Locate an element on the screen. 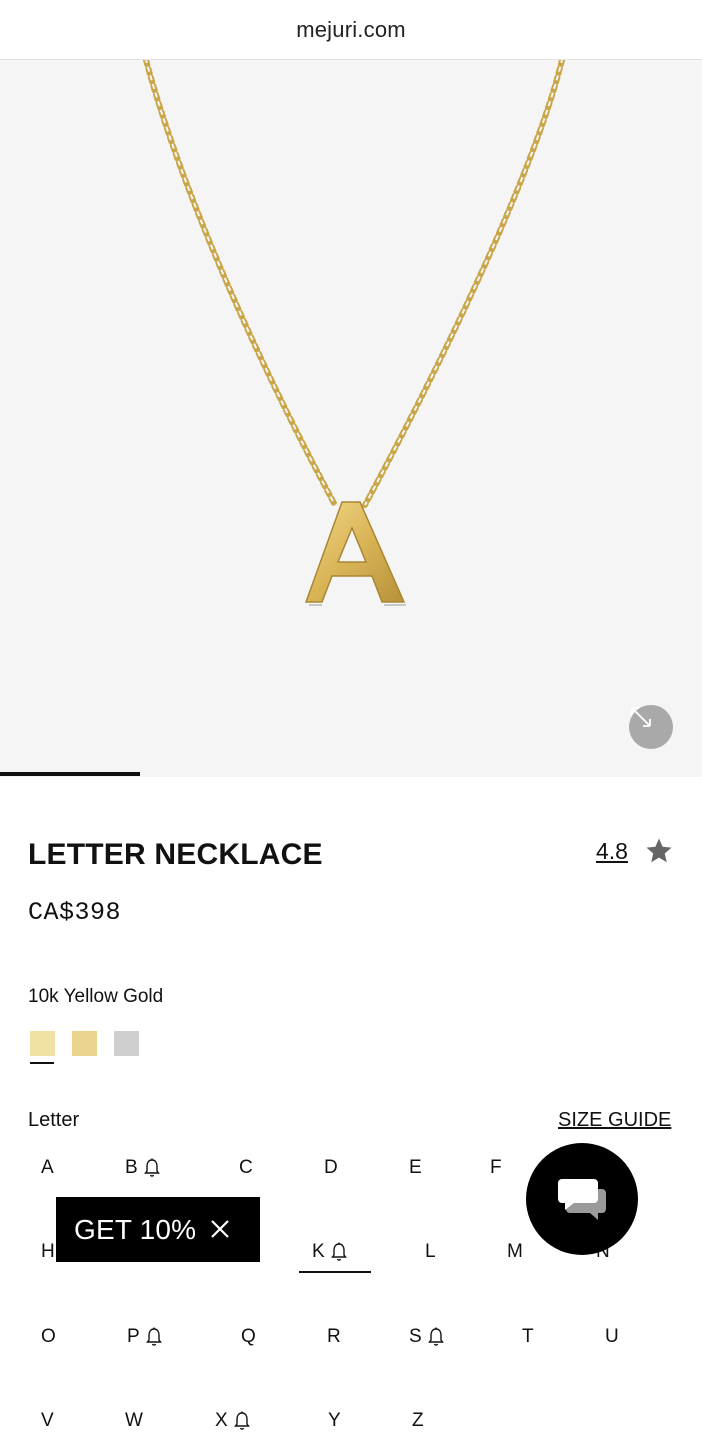 Image resolution: width=702 pixels, height=1440 pixels. promo-text: GET 10% is located at coordinates (135, 1229).